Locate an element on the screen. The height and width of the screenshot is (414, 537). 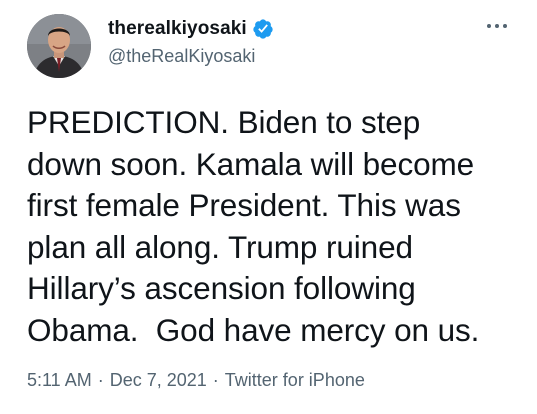
display-name: therealkiyosaki is located at coordinates (177, 29).